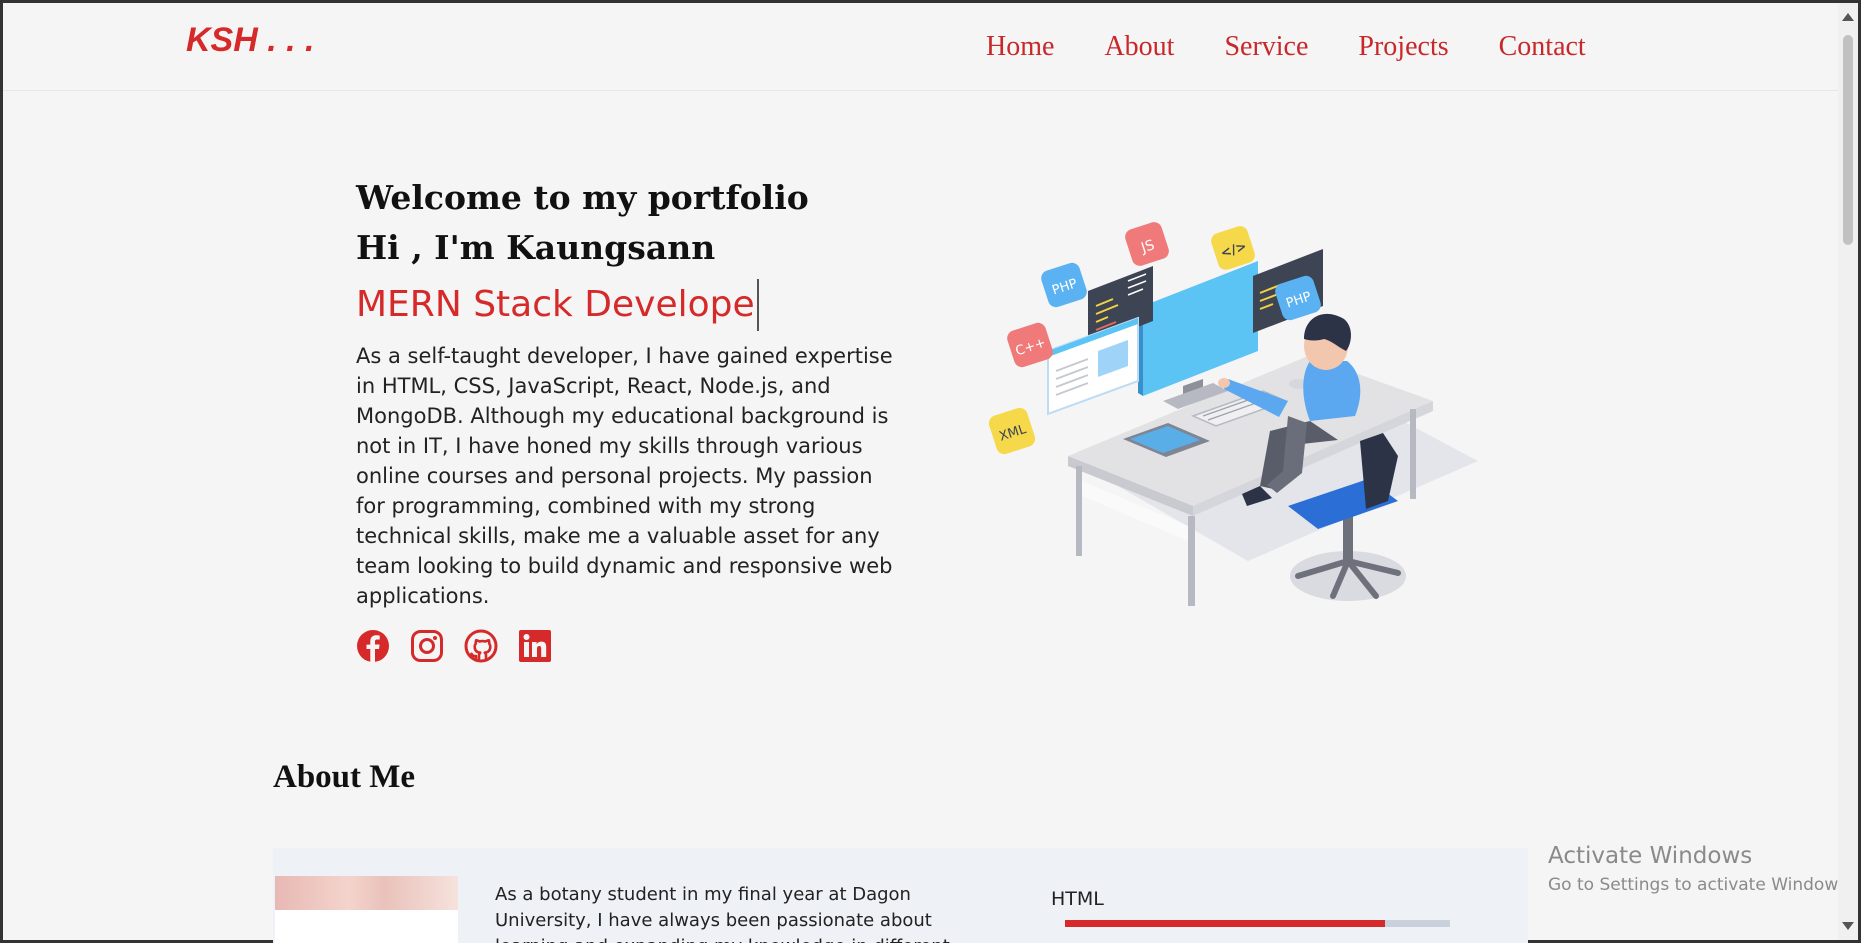 The width and height of the screenshot is (1861, 943). What do you see at coordinates (1848, 926) in the screenshot?
I see `scroll-down-arrow-icon` at bounding box center [1848, 926].